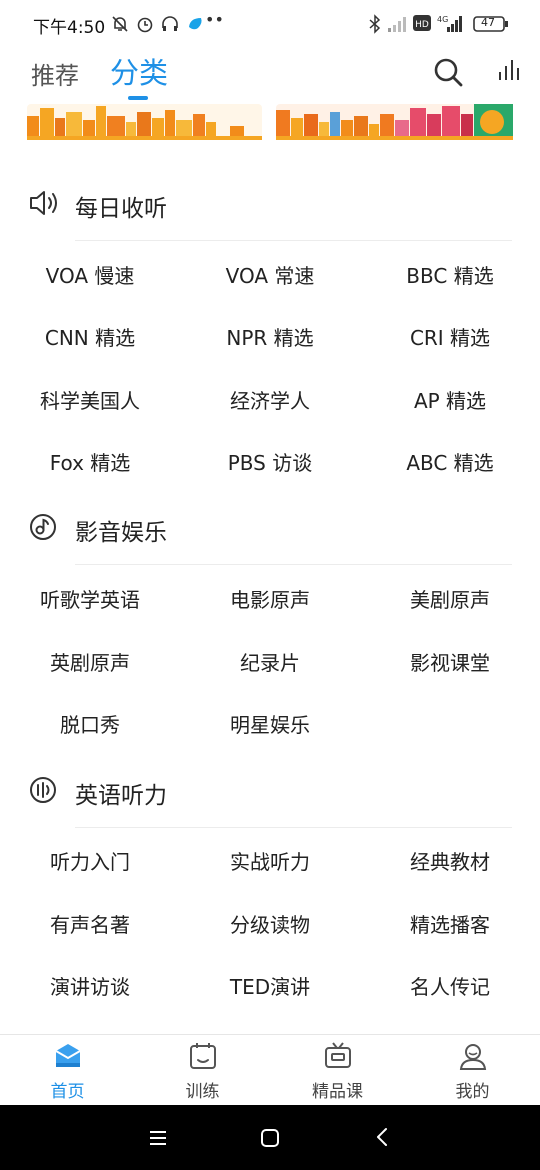 The height and width of the screenshot is (1170, 540). I want to click on hd-icon: HD, so click(422, 23).